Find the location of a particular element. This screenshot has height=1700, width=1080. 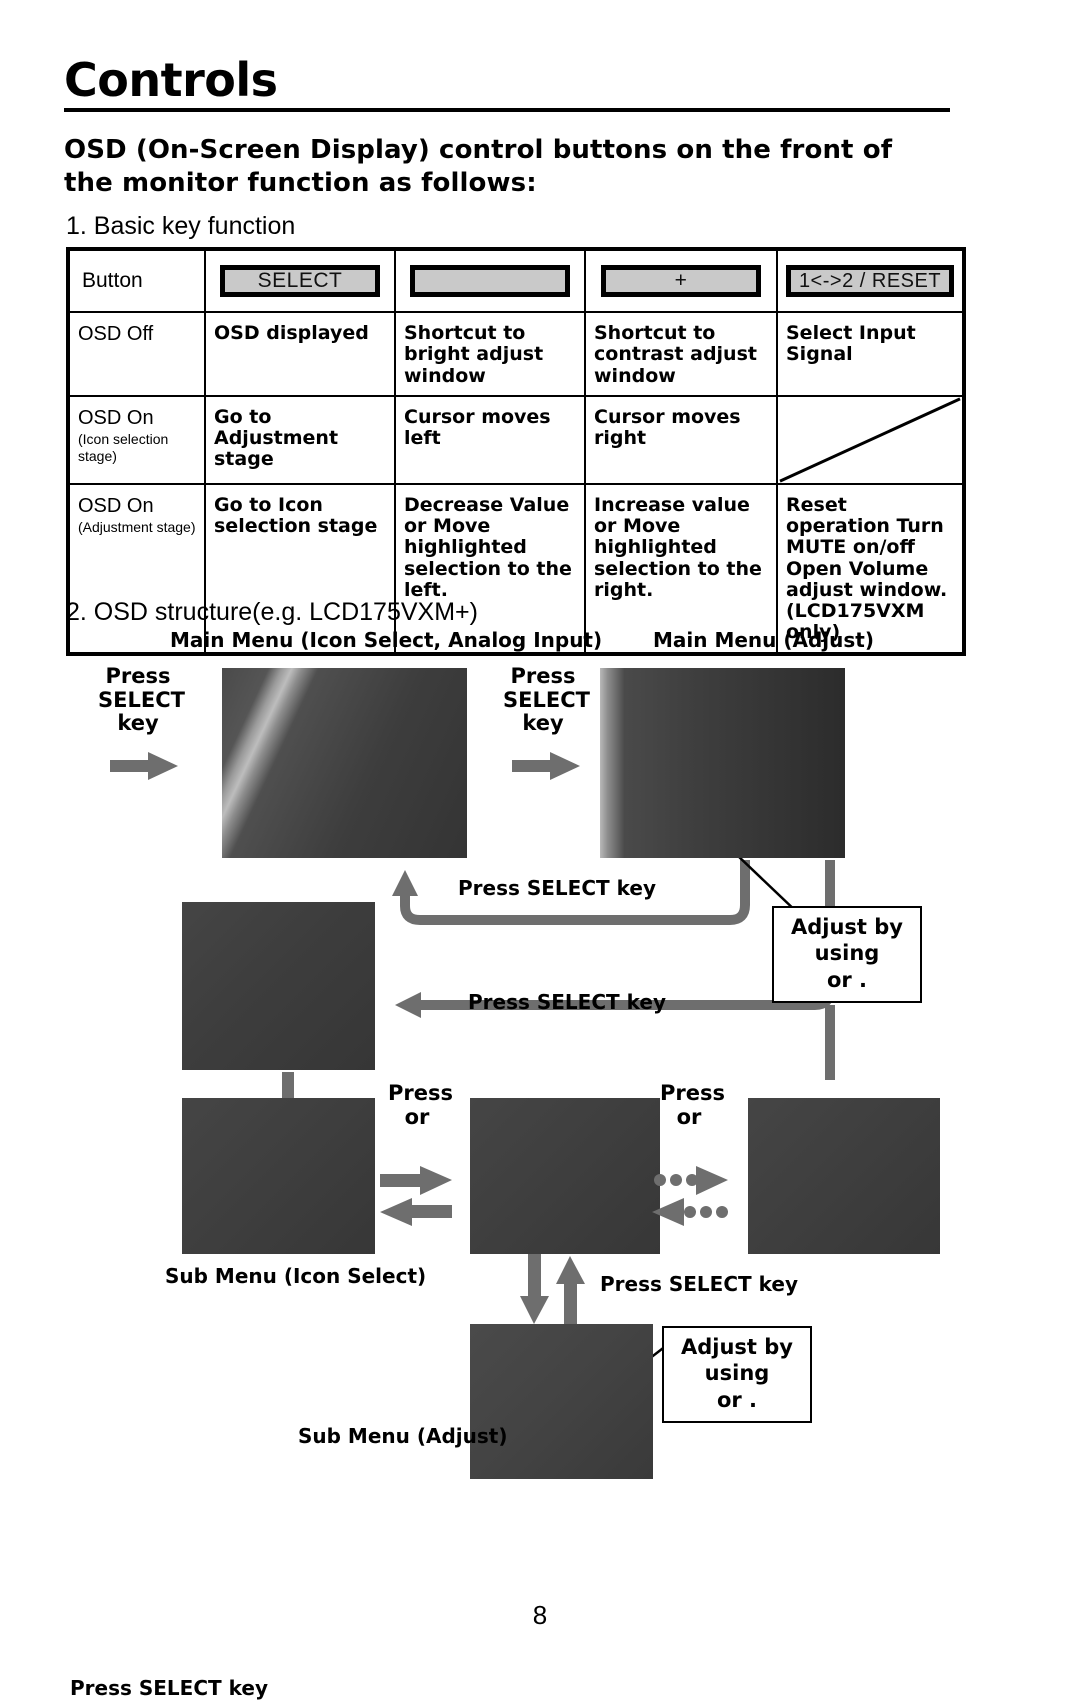

row-state-sublabel: (Icon selection stage) is located at coordinates (123, 447).